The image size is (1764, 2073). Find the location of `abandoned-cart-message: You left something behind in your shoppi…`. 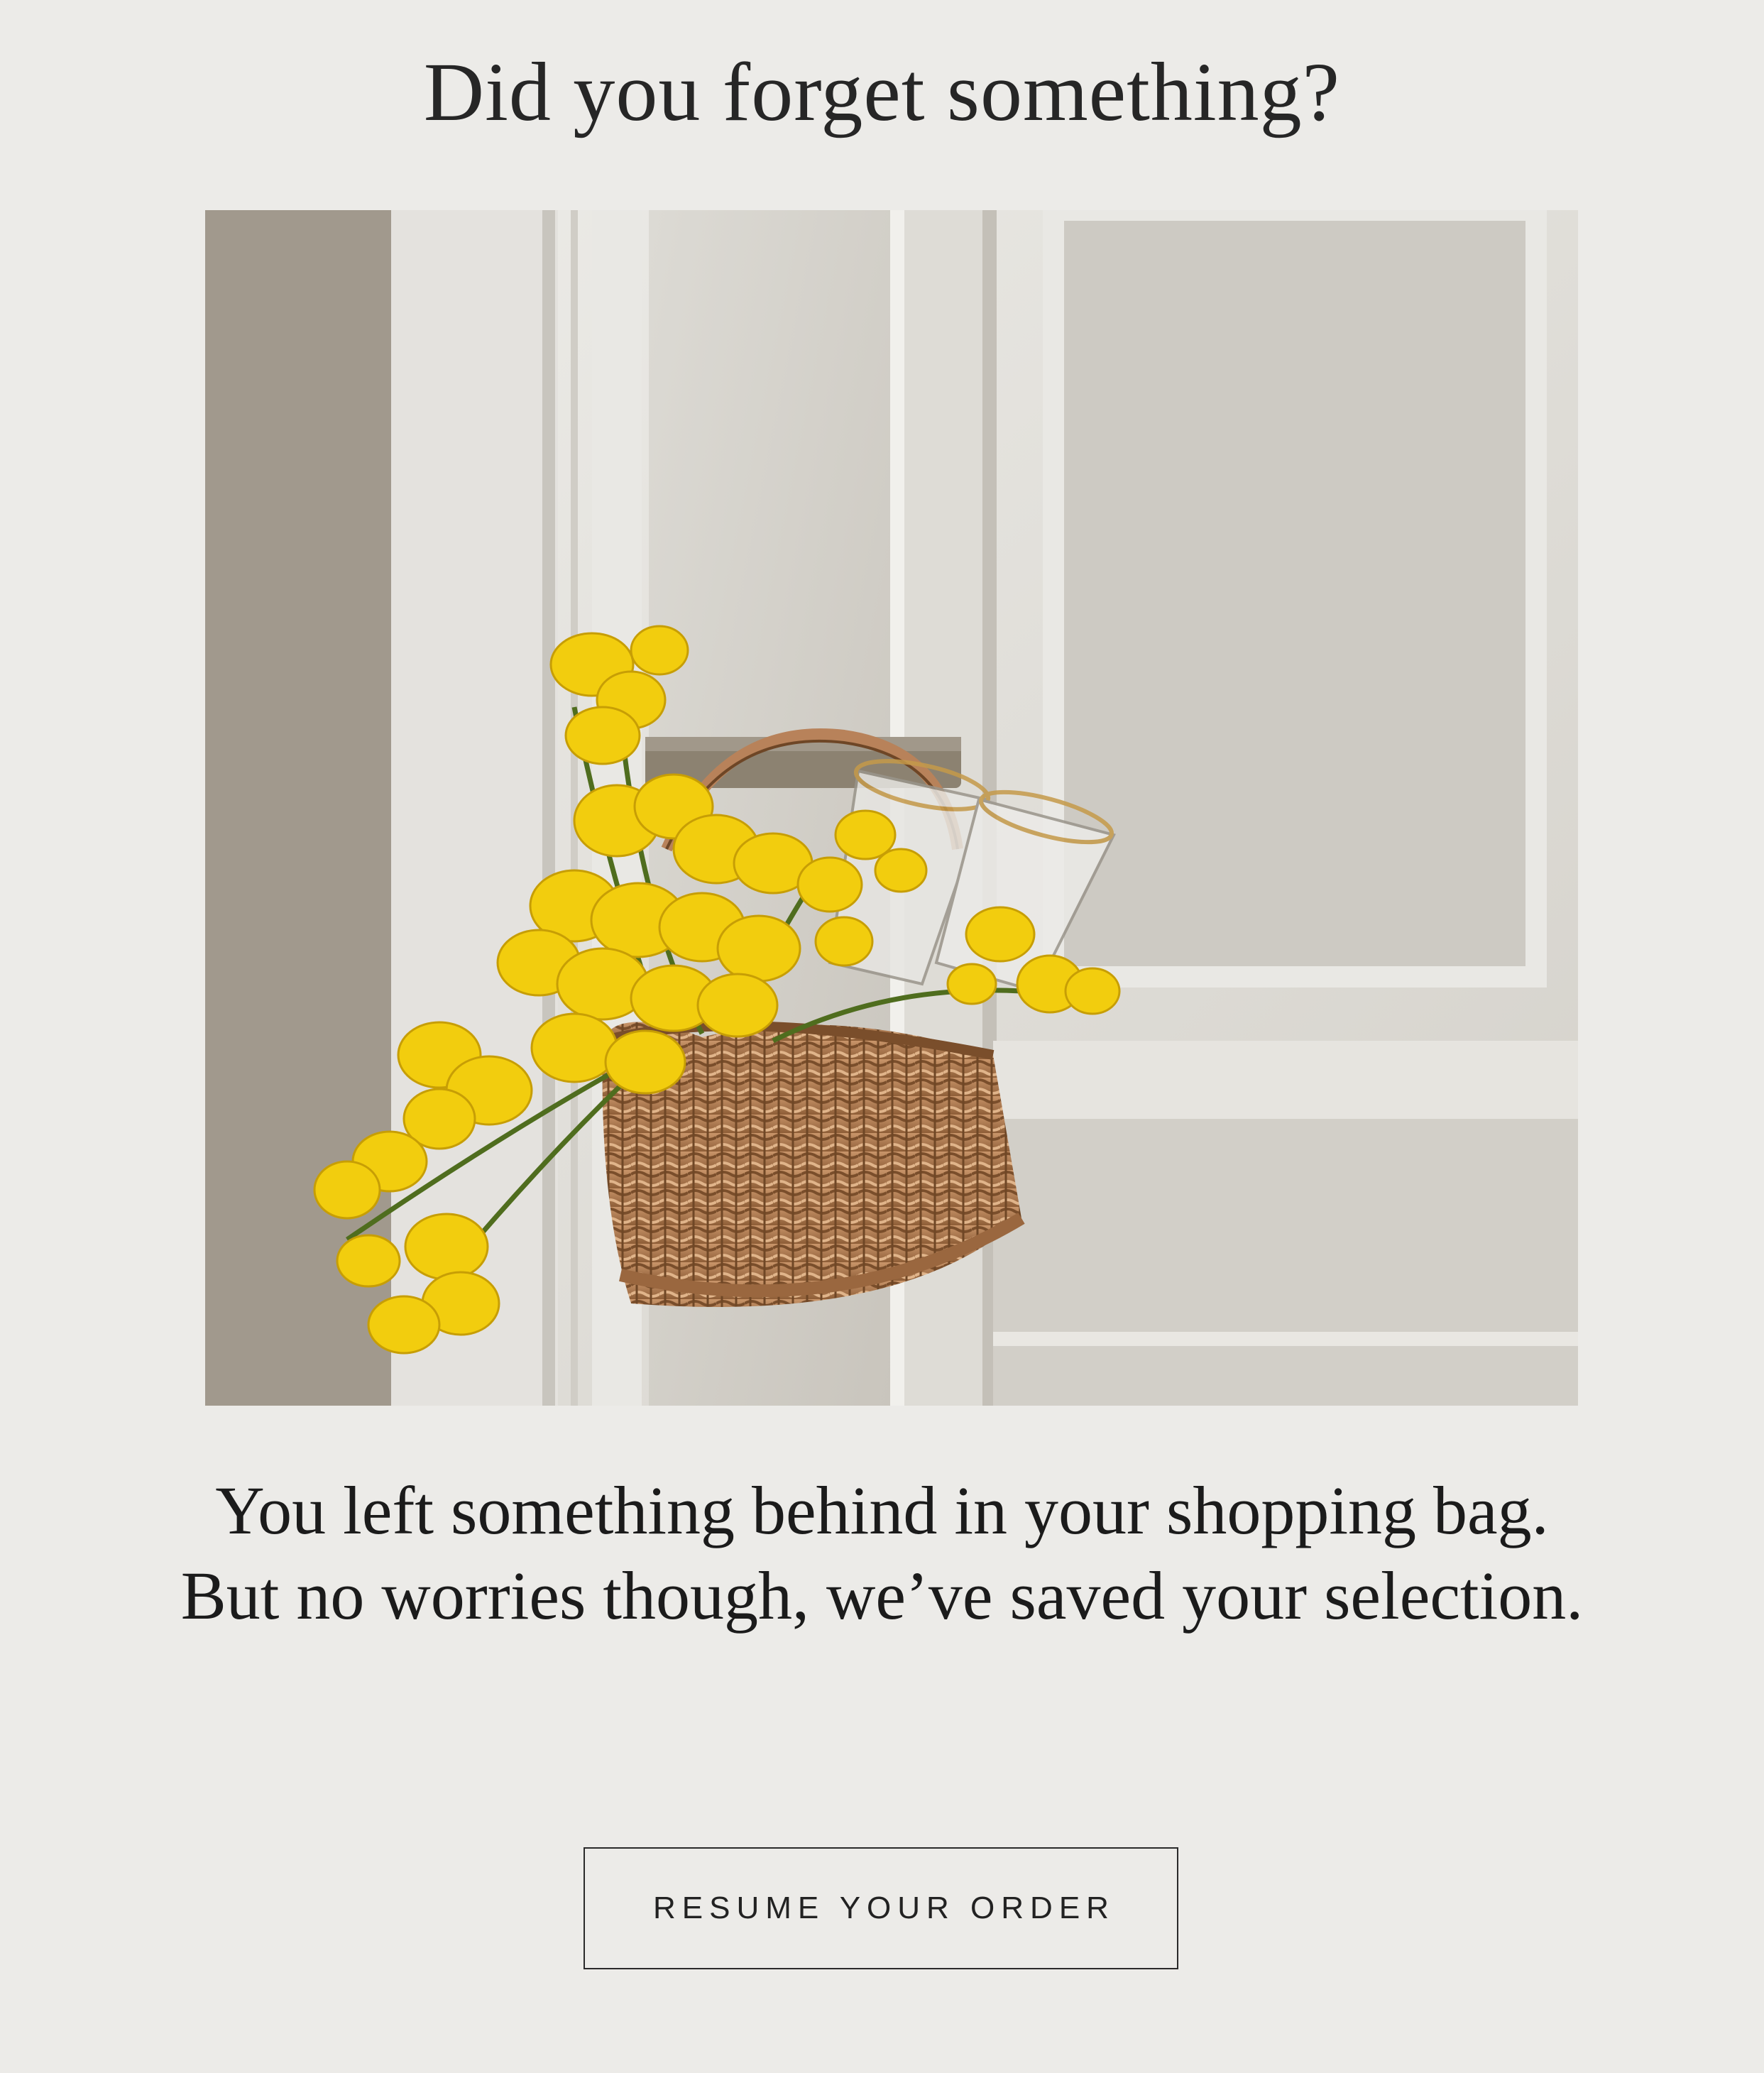

abandoned-cart-message: You left something behind in your shoppi… is located at coordinates (882, 1553).